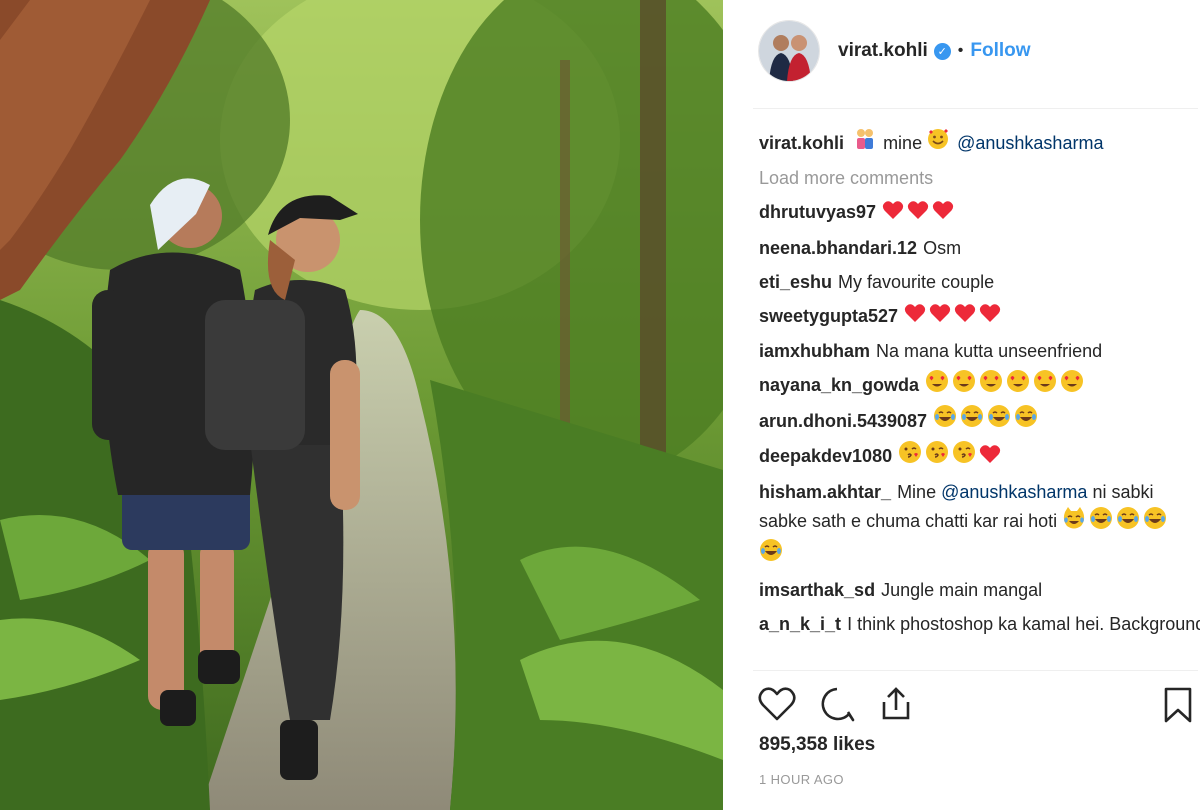 The image size is (1200, 810). What do you see at coordinates (975, 108) in the screenshot?
I see `header-divider` at bounding box center [975, 108].